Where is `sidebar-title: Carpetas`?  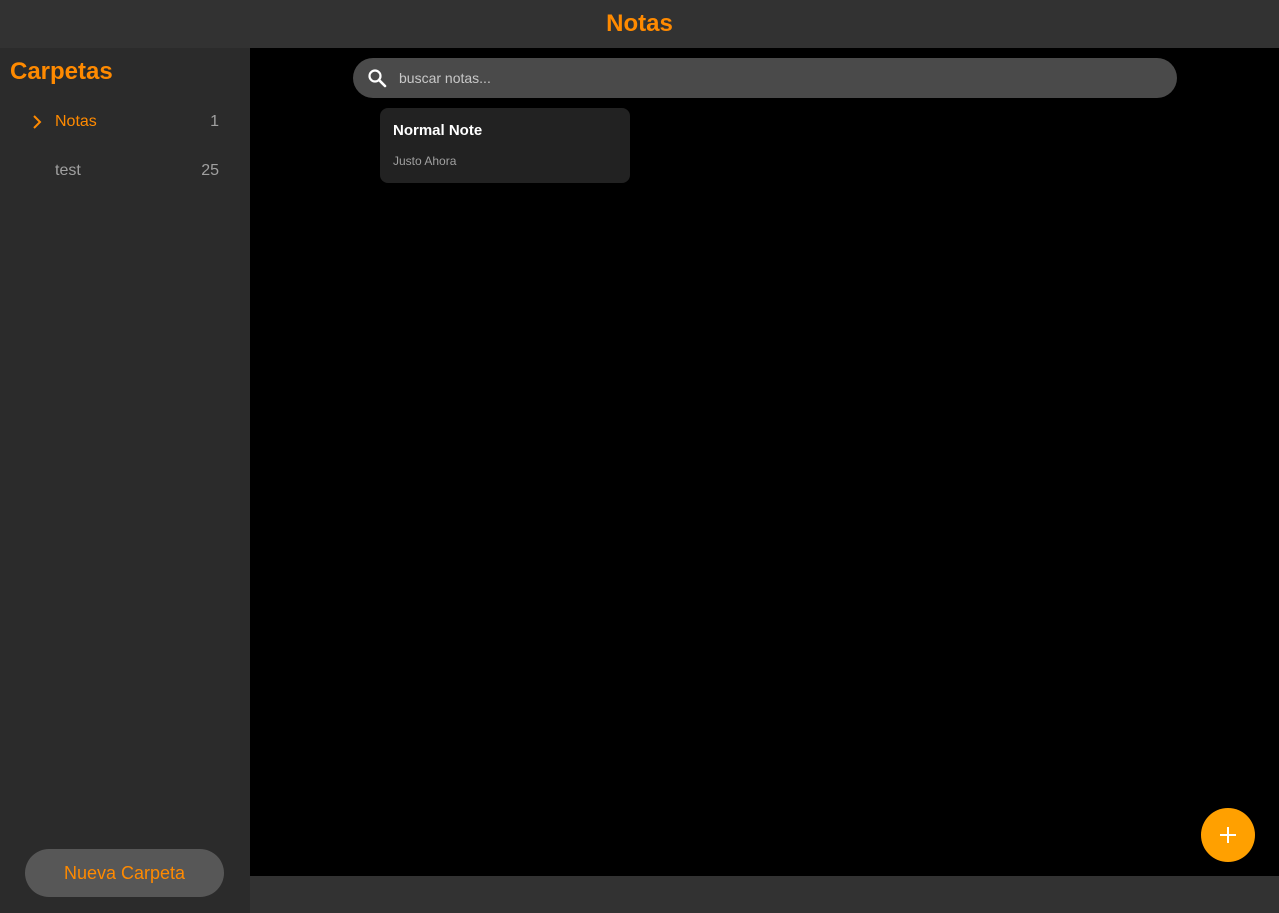
sidebar-title: Carpetas is located at coordinates (61, 71).